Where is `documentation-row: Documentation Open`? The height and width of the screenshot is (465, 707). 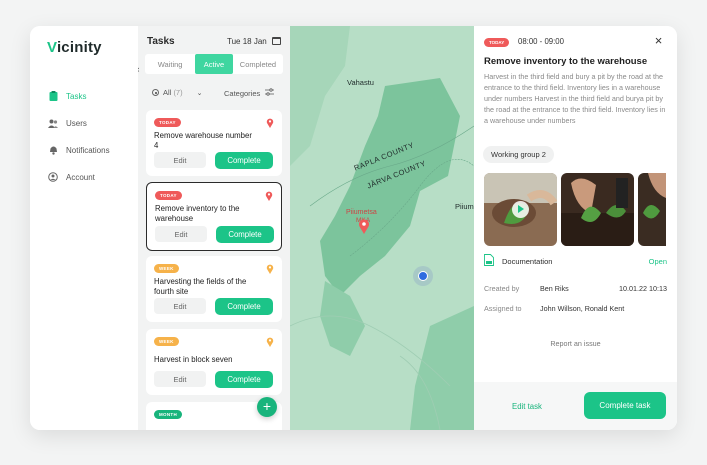
documentation-row: Documentation Open is located at coordinates (575, 261).